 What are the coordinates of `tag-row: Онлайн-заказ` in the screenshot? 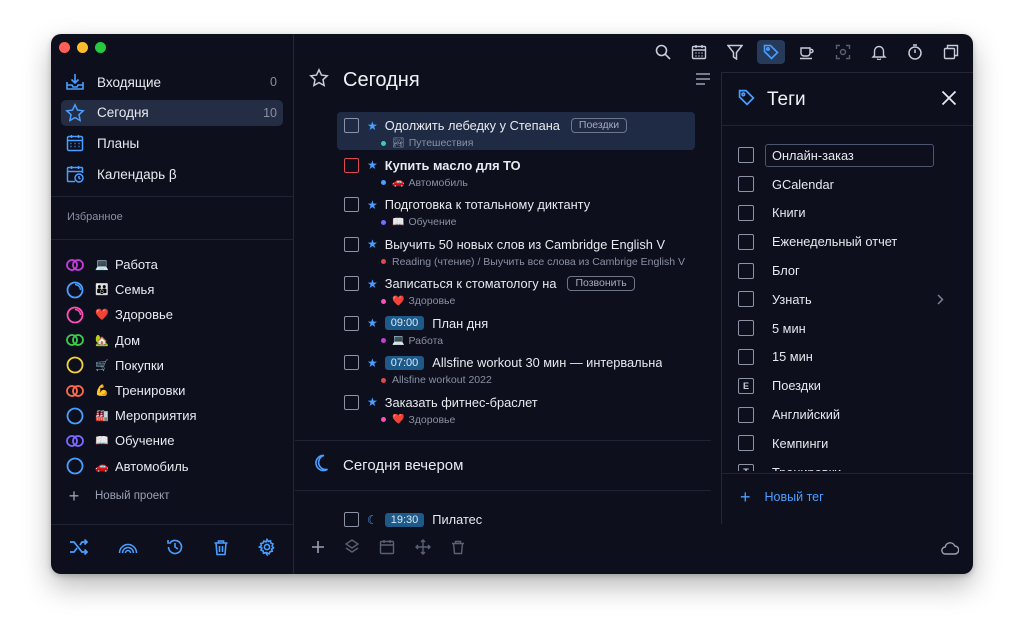 It's located at (851, 155).